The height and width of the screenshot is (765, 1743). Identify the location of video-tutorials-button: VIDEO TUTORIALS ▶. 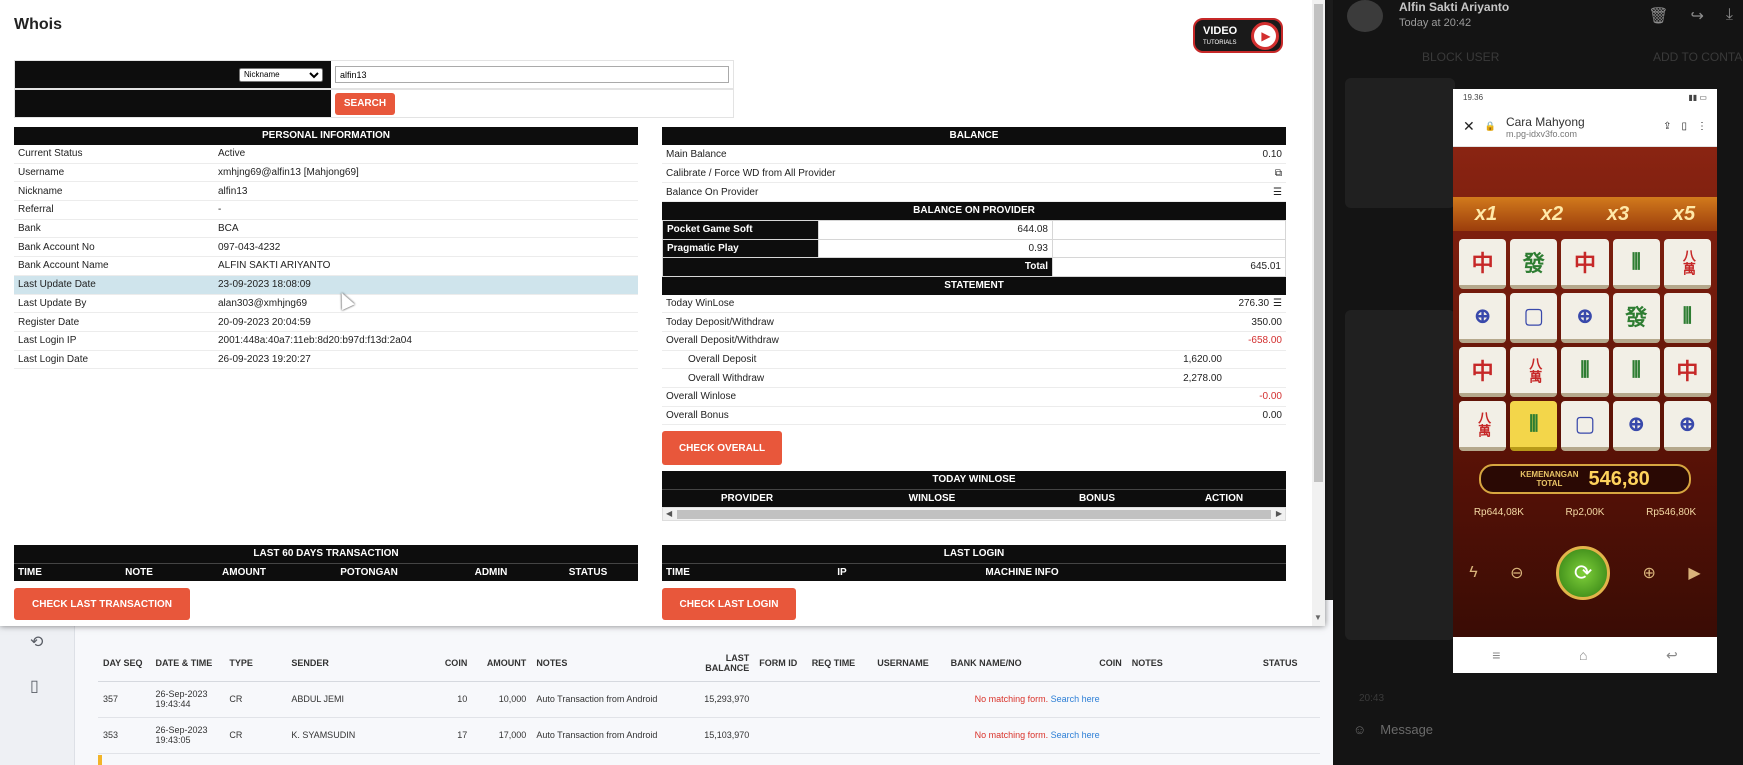
(1238, 35).